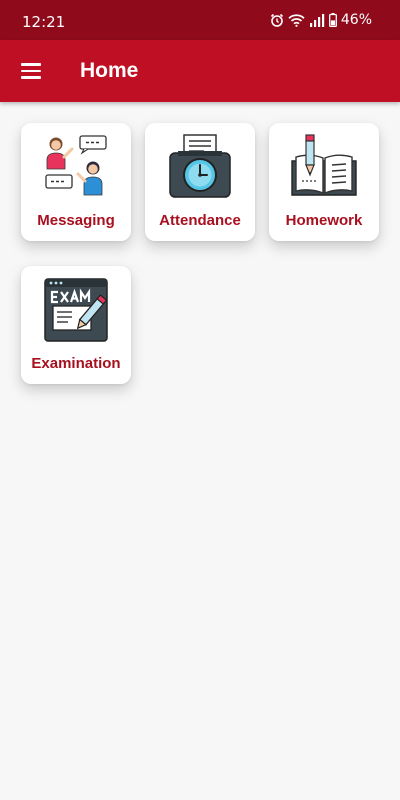 The image size is (400, 800). Describe the element at coordinates (277, 20) in the screenshot. I see `alarm-icon` at that location.